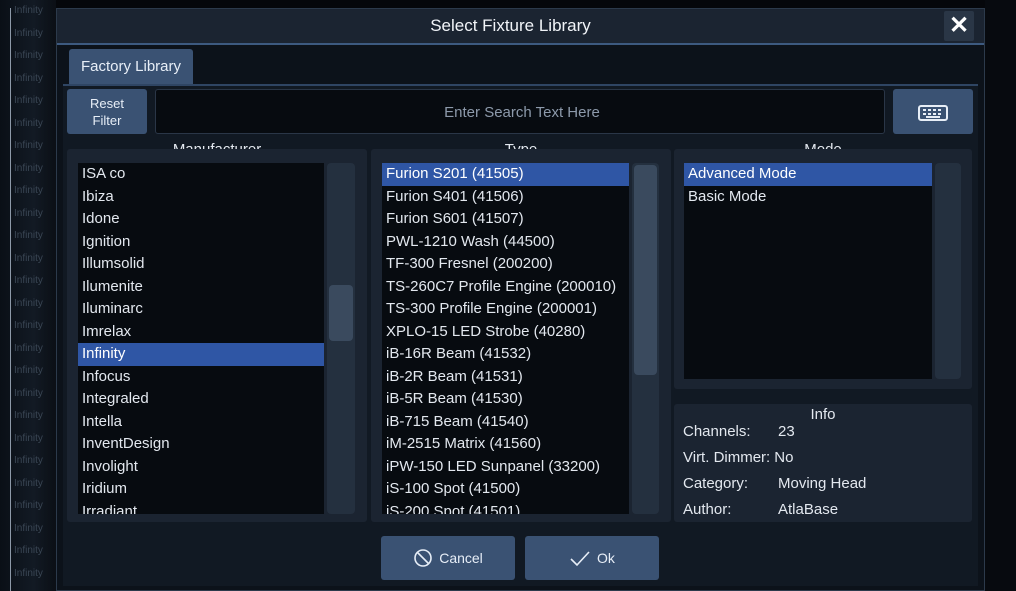 Image resolution: width=1016 pixels, height=591 pixels. I want to click on manufacturer-list-item: Iluminarc, so click(201, 309).